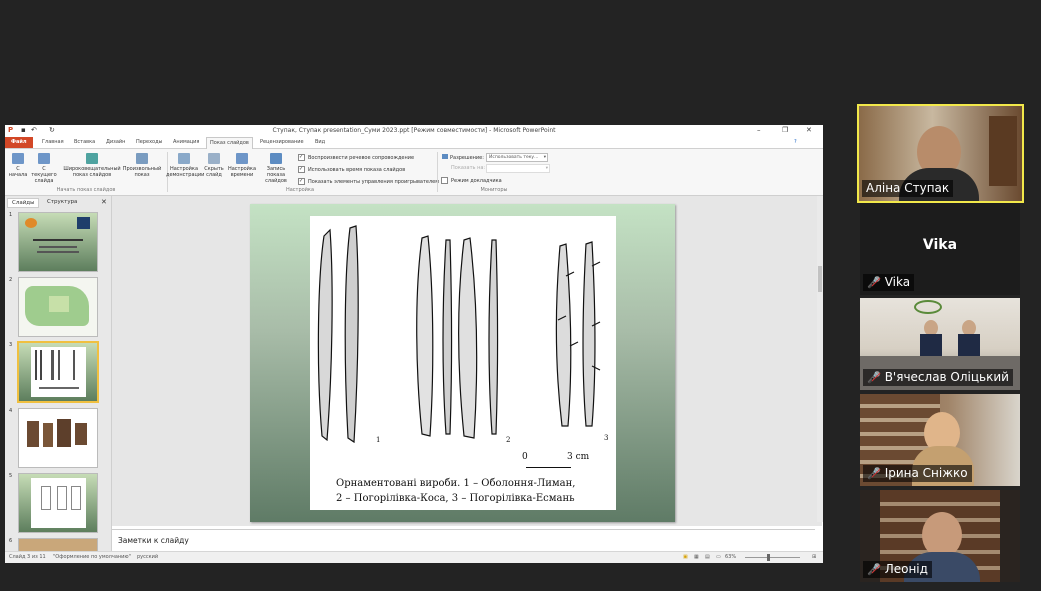 This screenshot has width=1041, height=591. What do you see at coordinates (84, 142) in the screenshot?
I see `tab-insert: Вставка` at bounding box center [84, 142].